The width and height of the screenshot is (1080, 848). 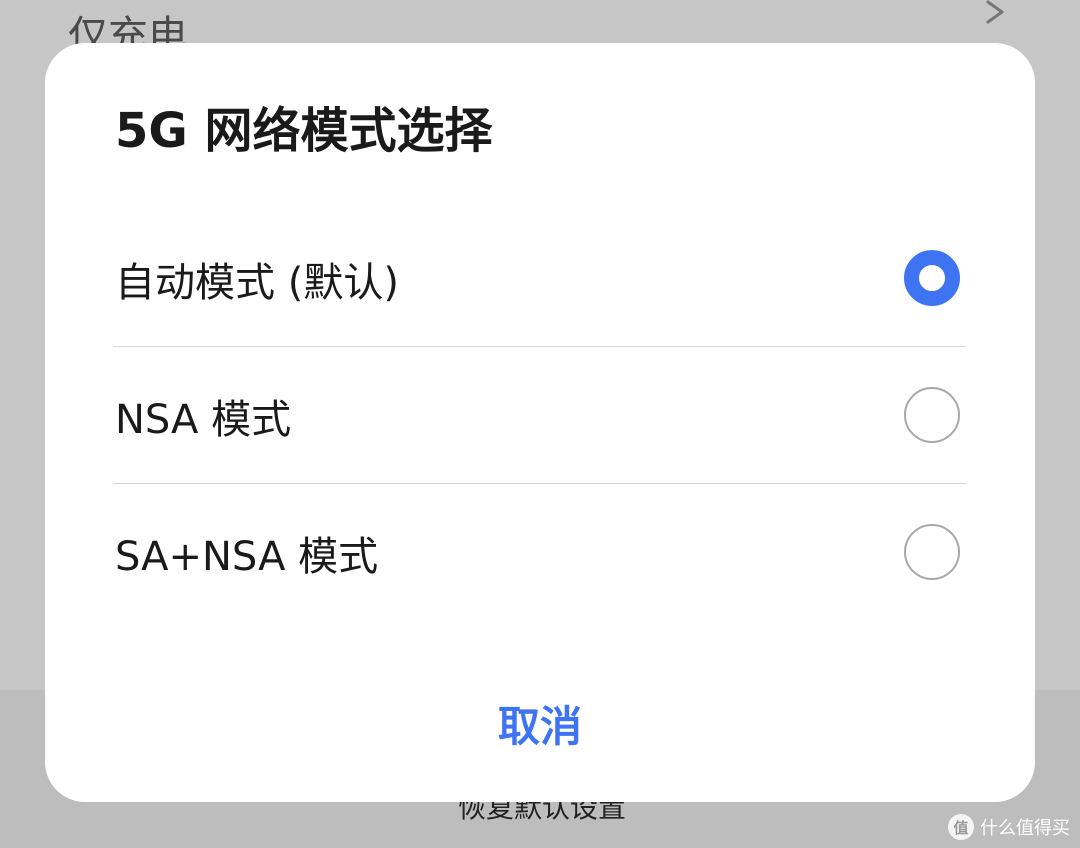 What do you see at coordinates (540, 723) in the screenshot?
I see `cancel-button: 取消` at bounding box center [540, 723].